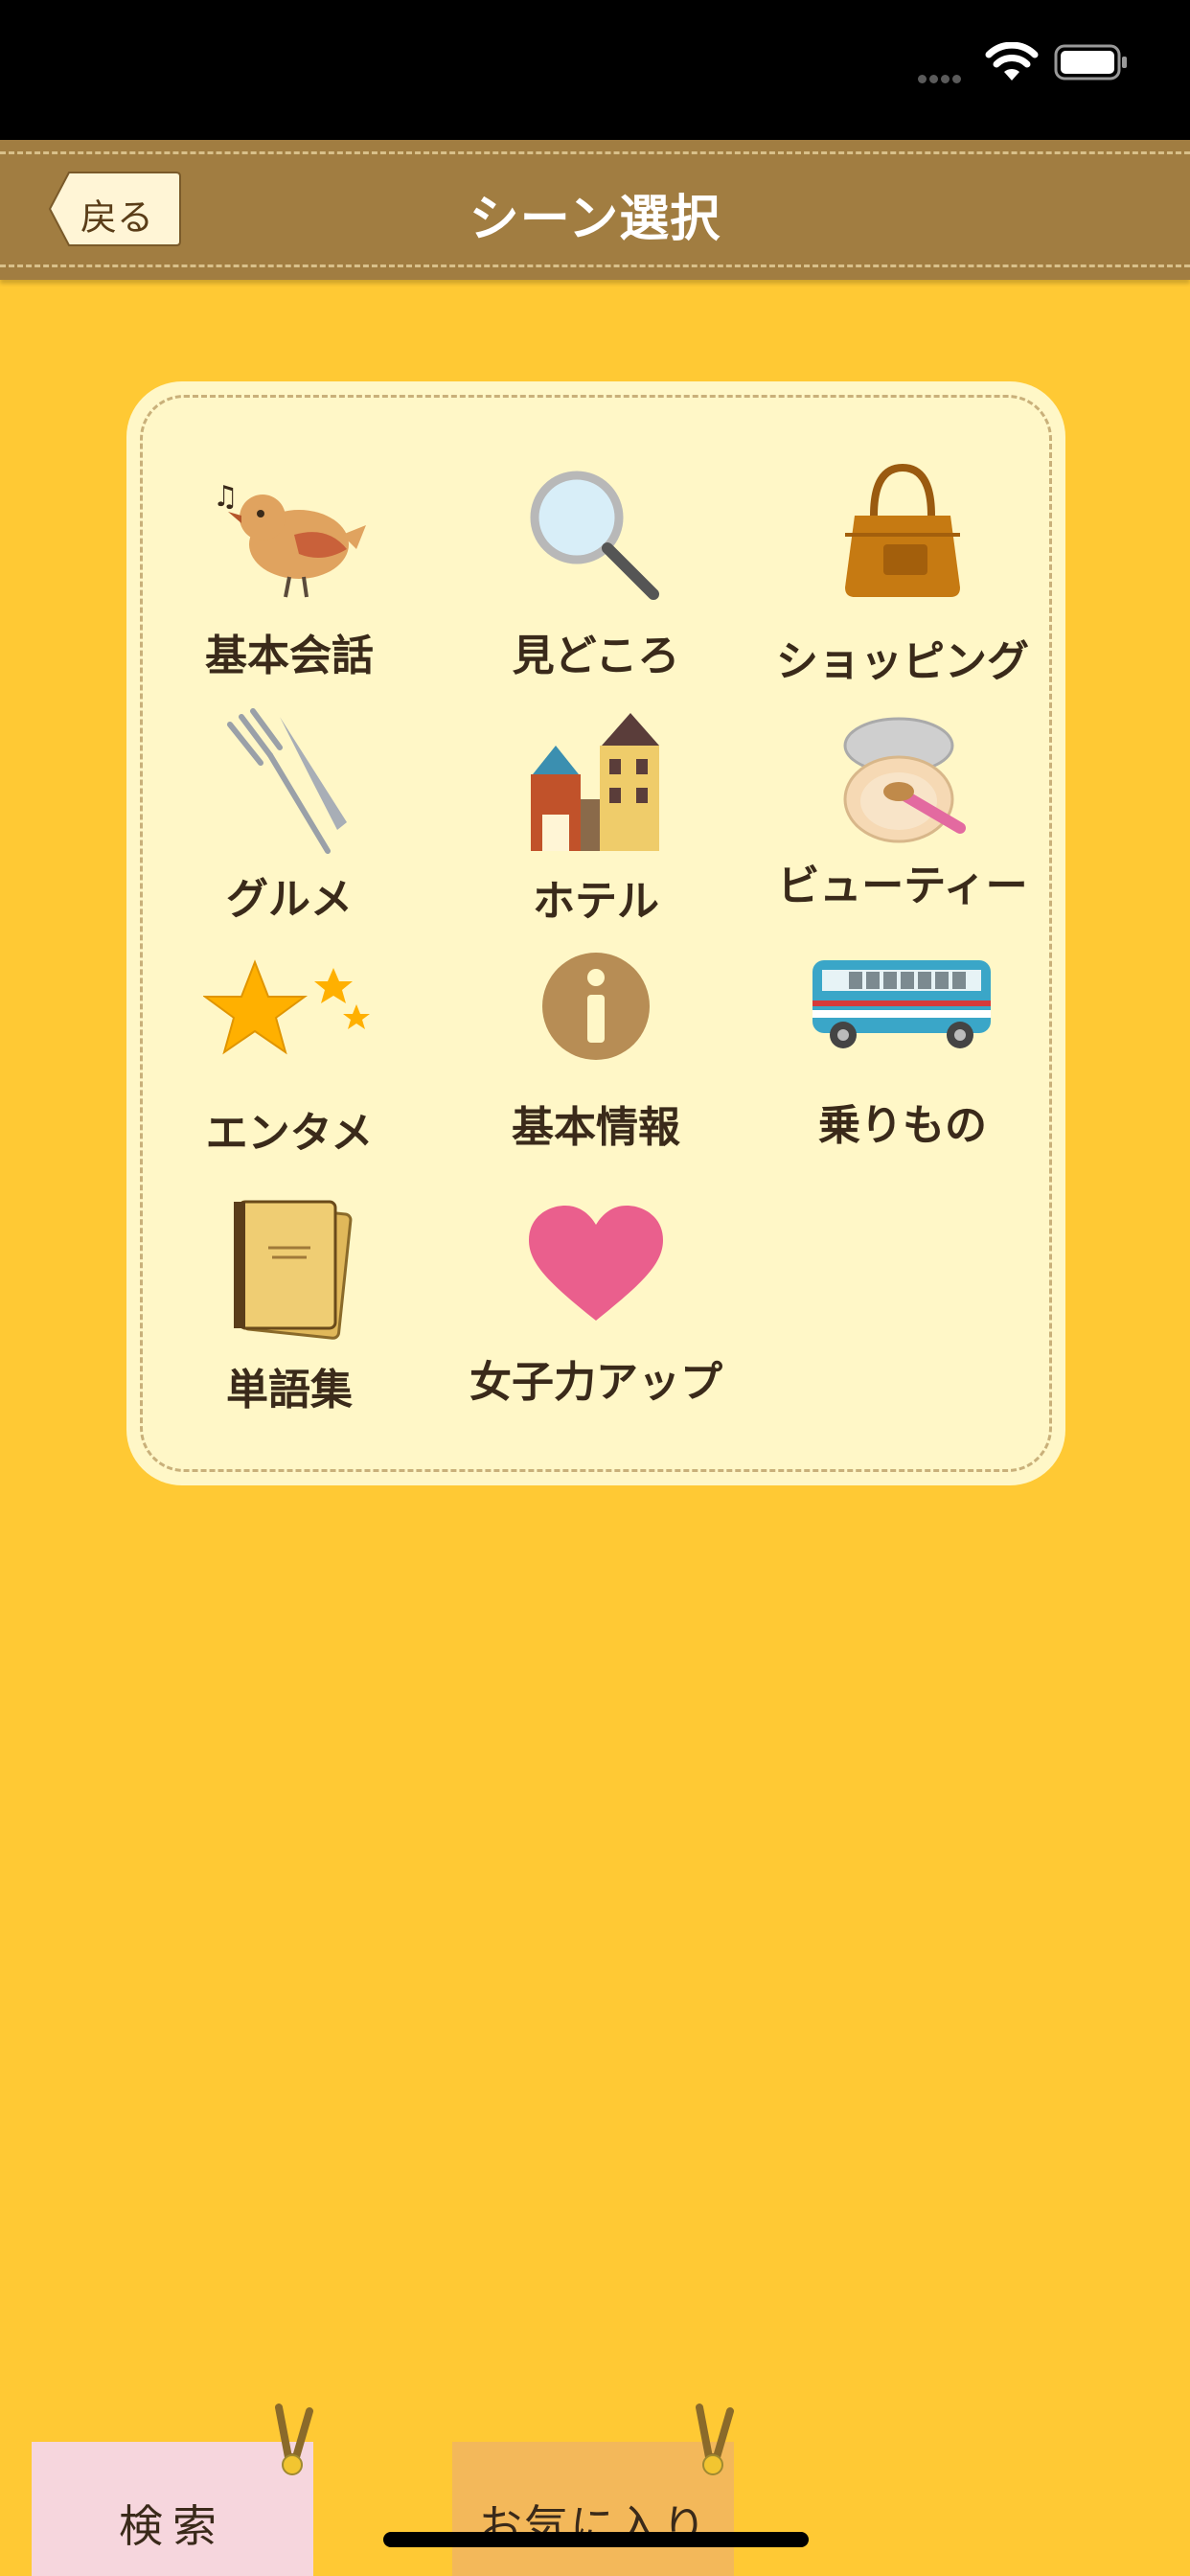 This screenshot has width=1190, height=2576. Describe the element at coordinates (596, 1062) in the screenshot. I see `scene-item-basic-info: 基本情報` at that location.